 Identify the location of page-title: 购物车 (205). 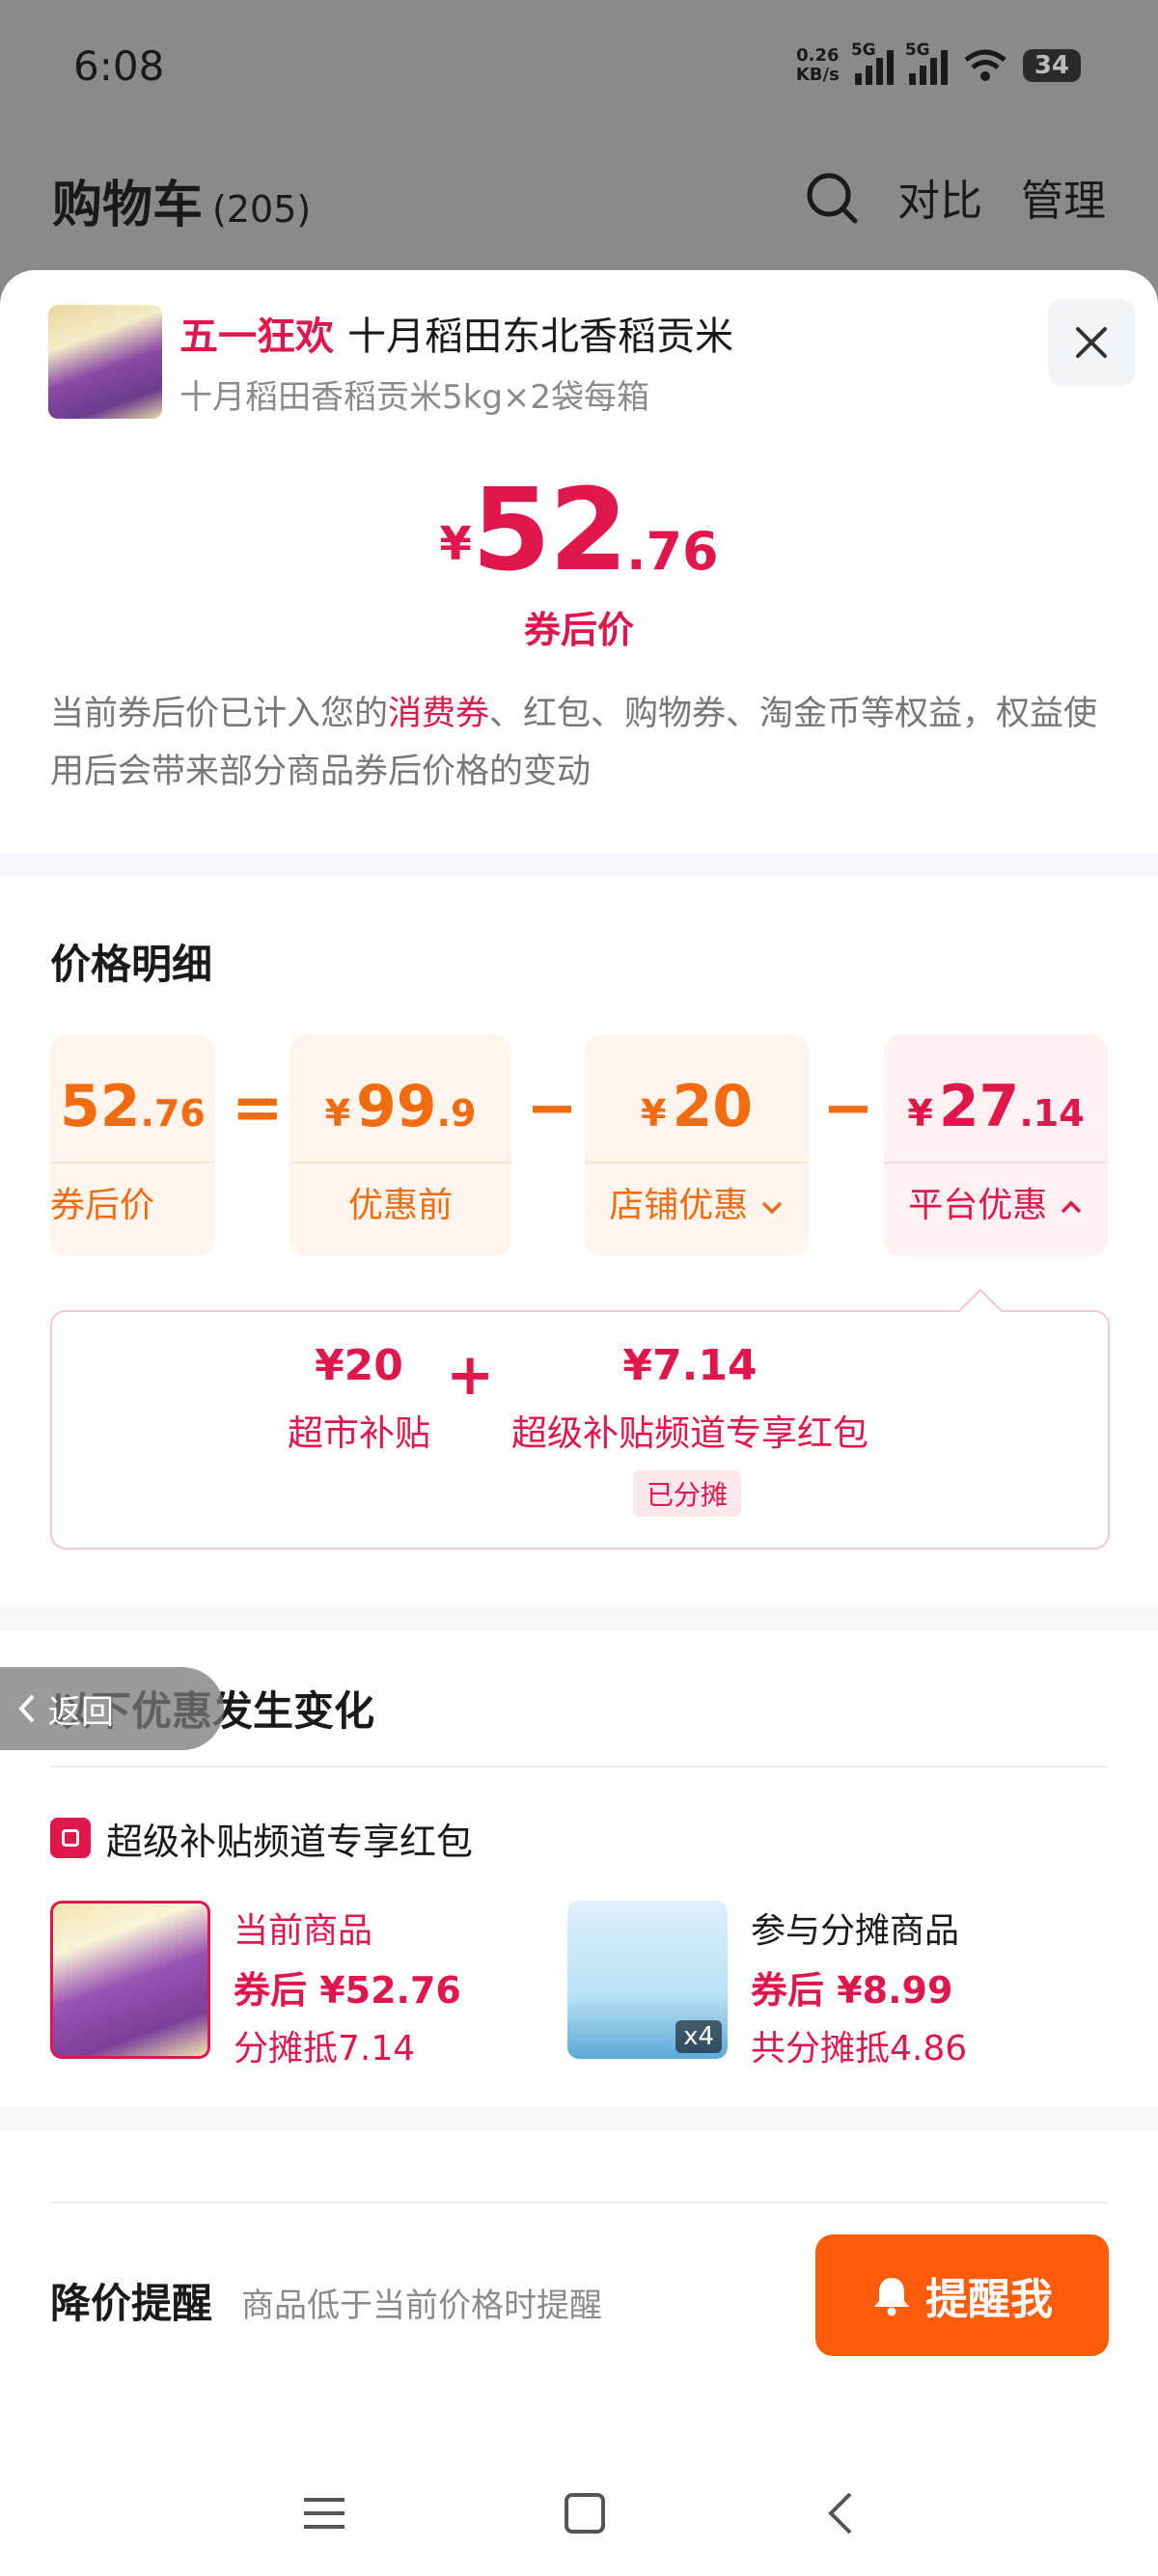
(182, 206).